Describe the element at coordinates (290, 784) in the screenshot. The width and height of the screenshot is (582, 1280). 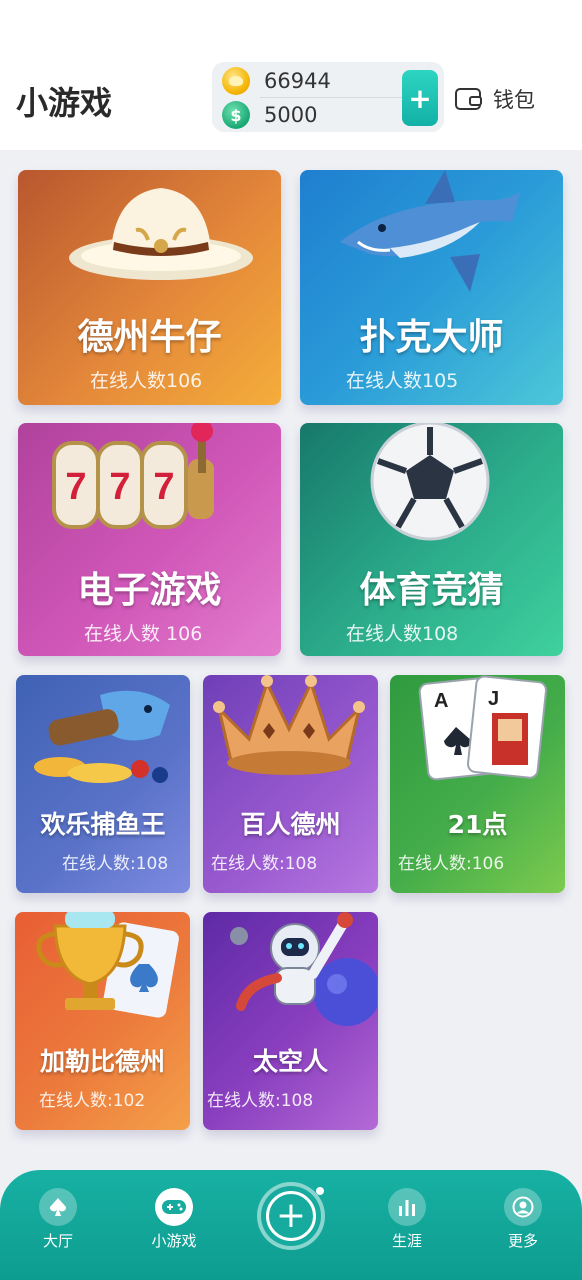
I see `game-card-hundred-texas: 百人德州 在线人数:108` at that location.